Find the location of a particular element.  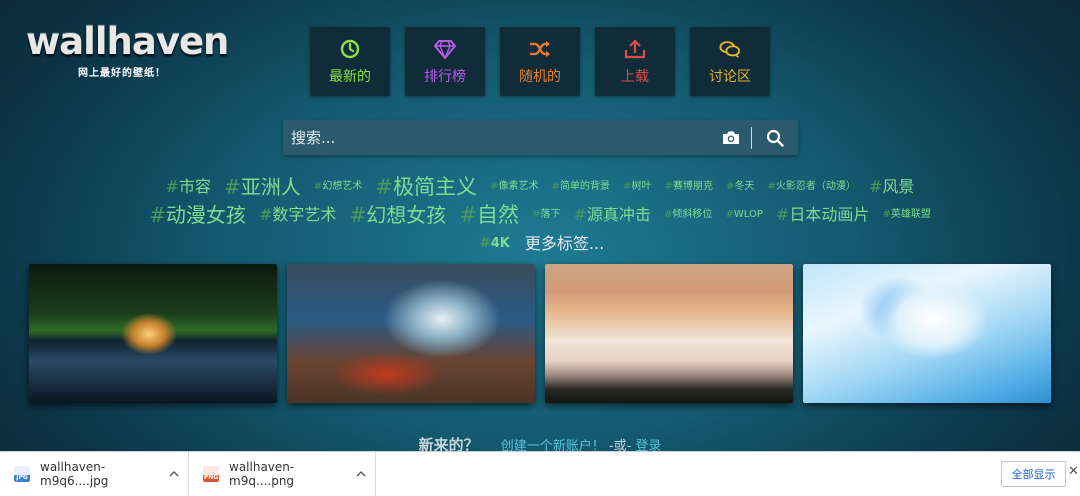

tag-link: #4K is located at coordinates (495, 244).